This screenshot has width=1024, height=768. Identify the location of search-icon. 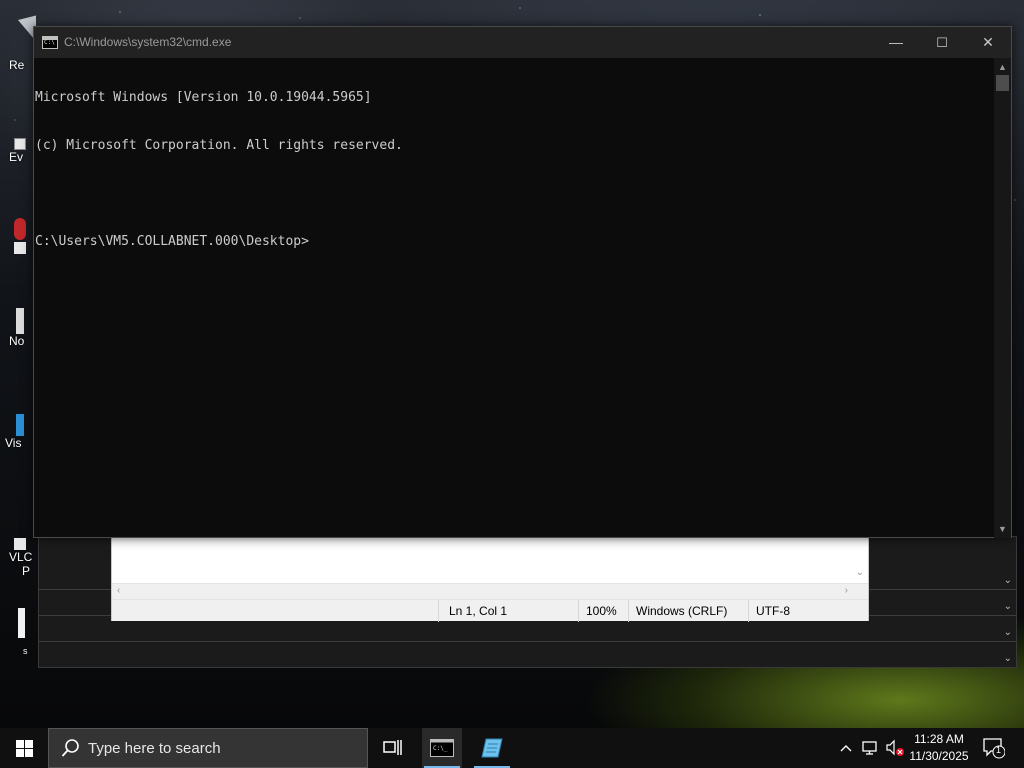
(70, 748).